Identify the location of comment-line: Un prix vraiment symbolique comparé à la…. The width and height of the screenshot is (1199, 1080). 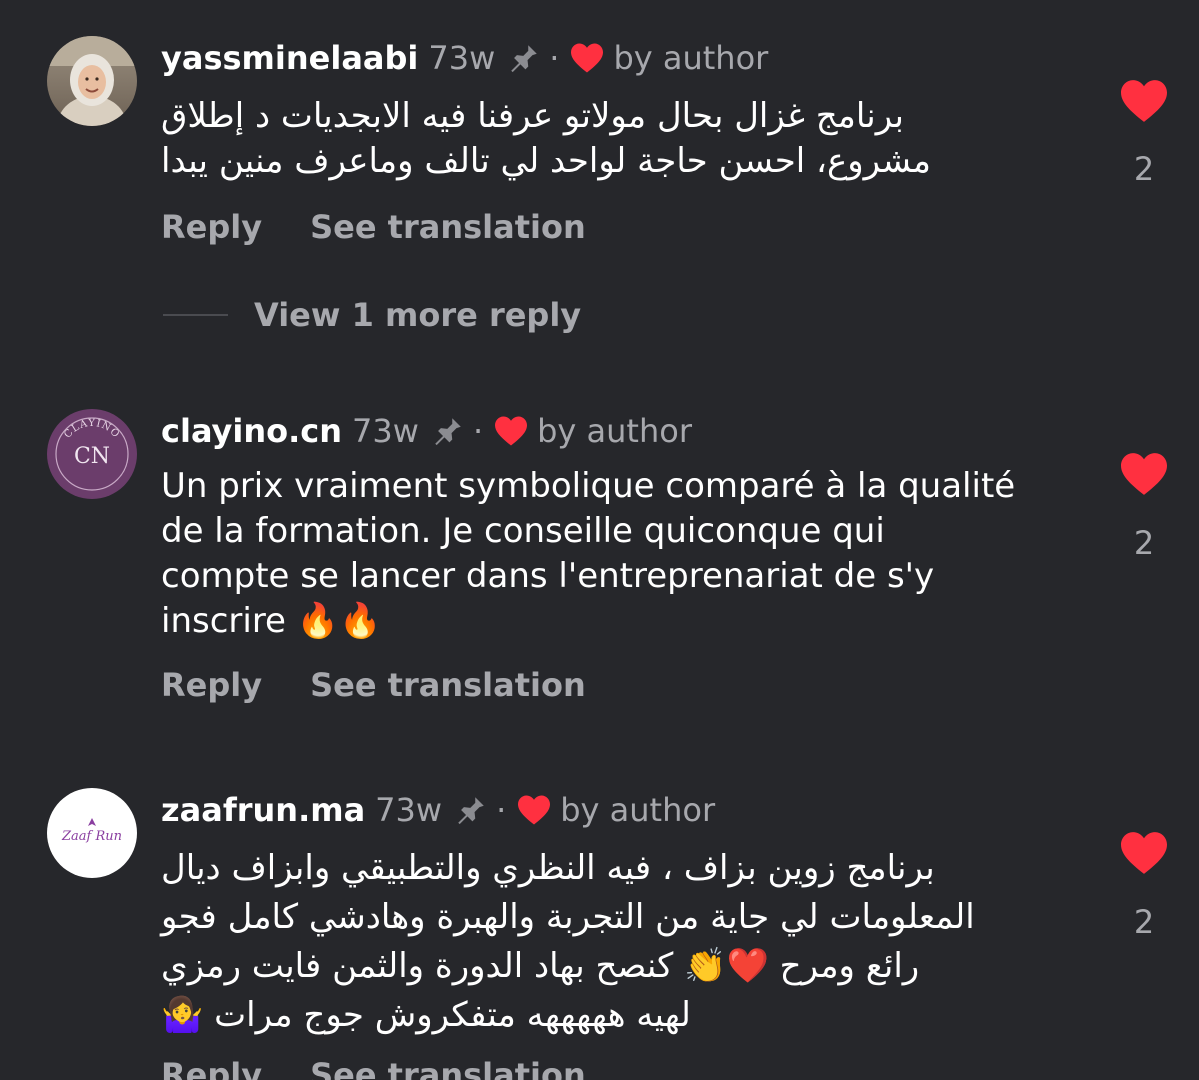
(588, 486).